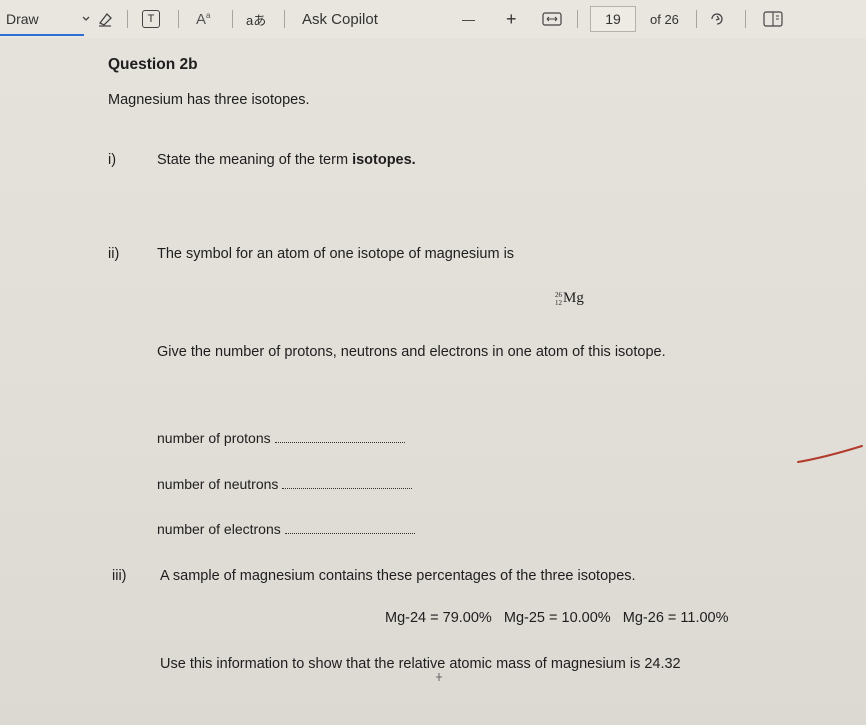 The image size is (866, 725). Describe the element at coordinates (558, 294) in the screenshot. I see `mass-number: 26` at that location.